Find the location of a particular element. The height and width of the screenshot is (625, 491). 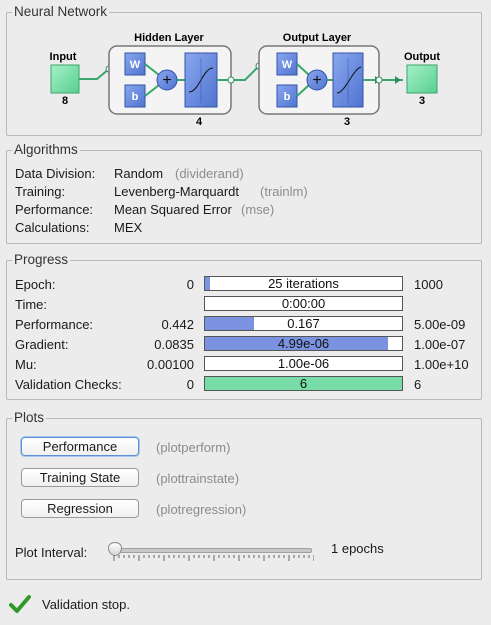

hidden-size: 4 is located at coordinates (199, 122).